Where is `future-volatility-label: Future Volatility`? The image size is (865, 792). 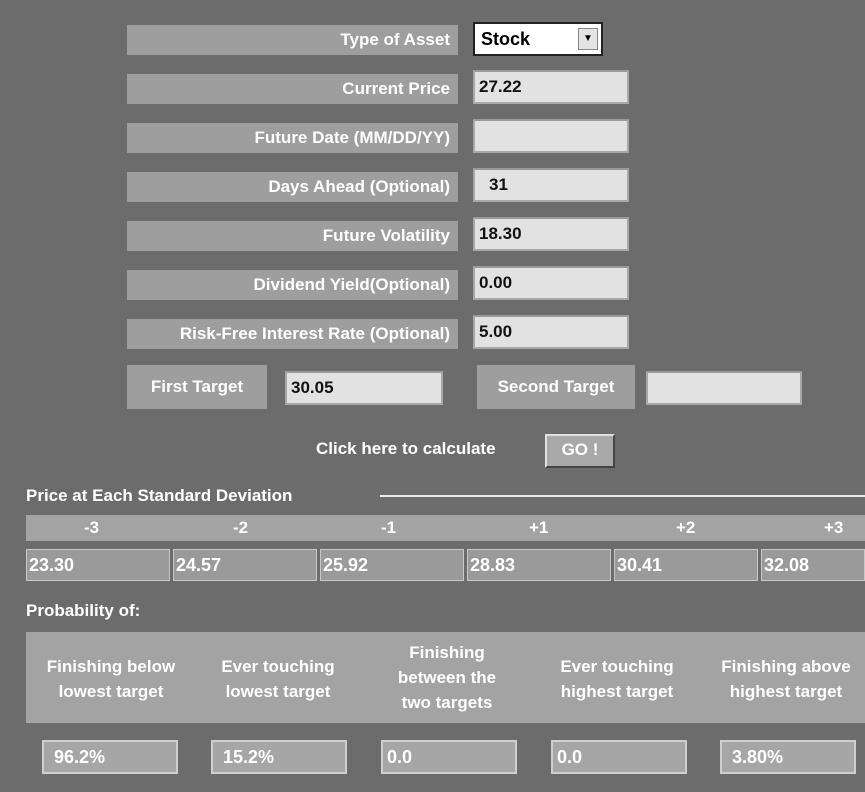
future-volatility-label: Future Volatility is located at coordinates (292, 236).